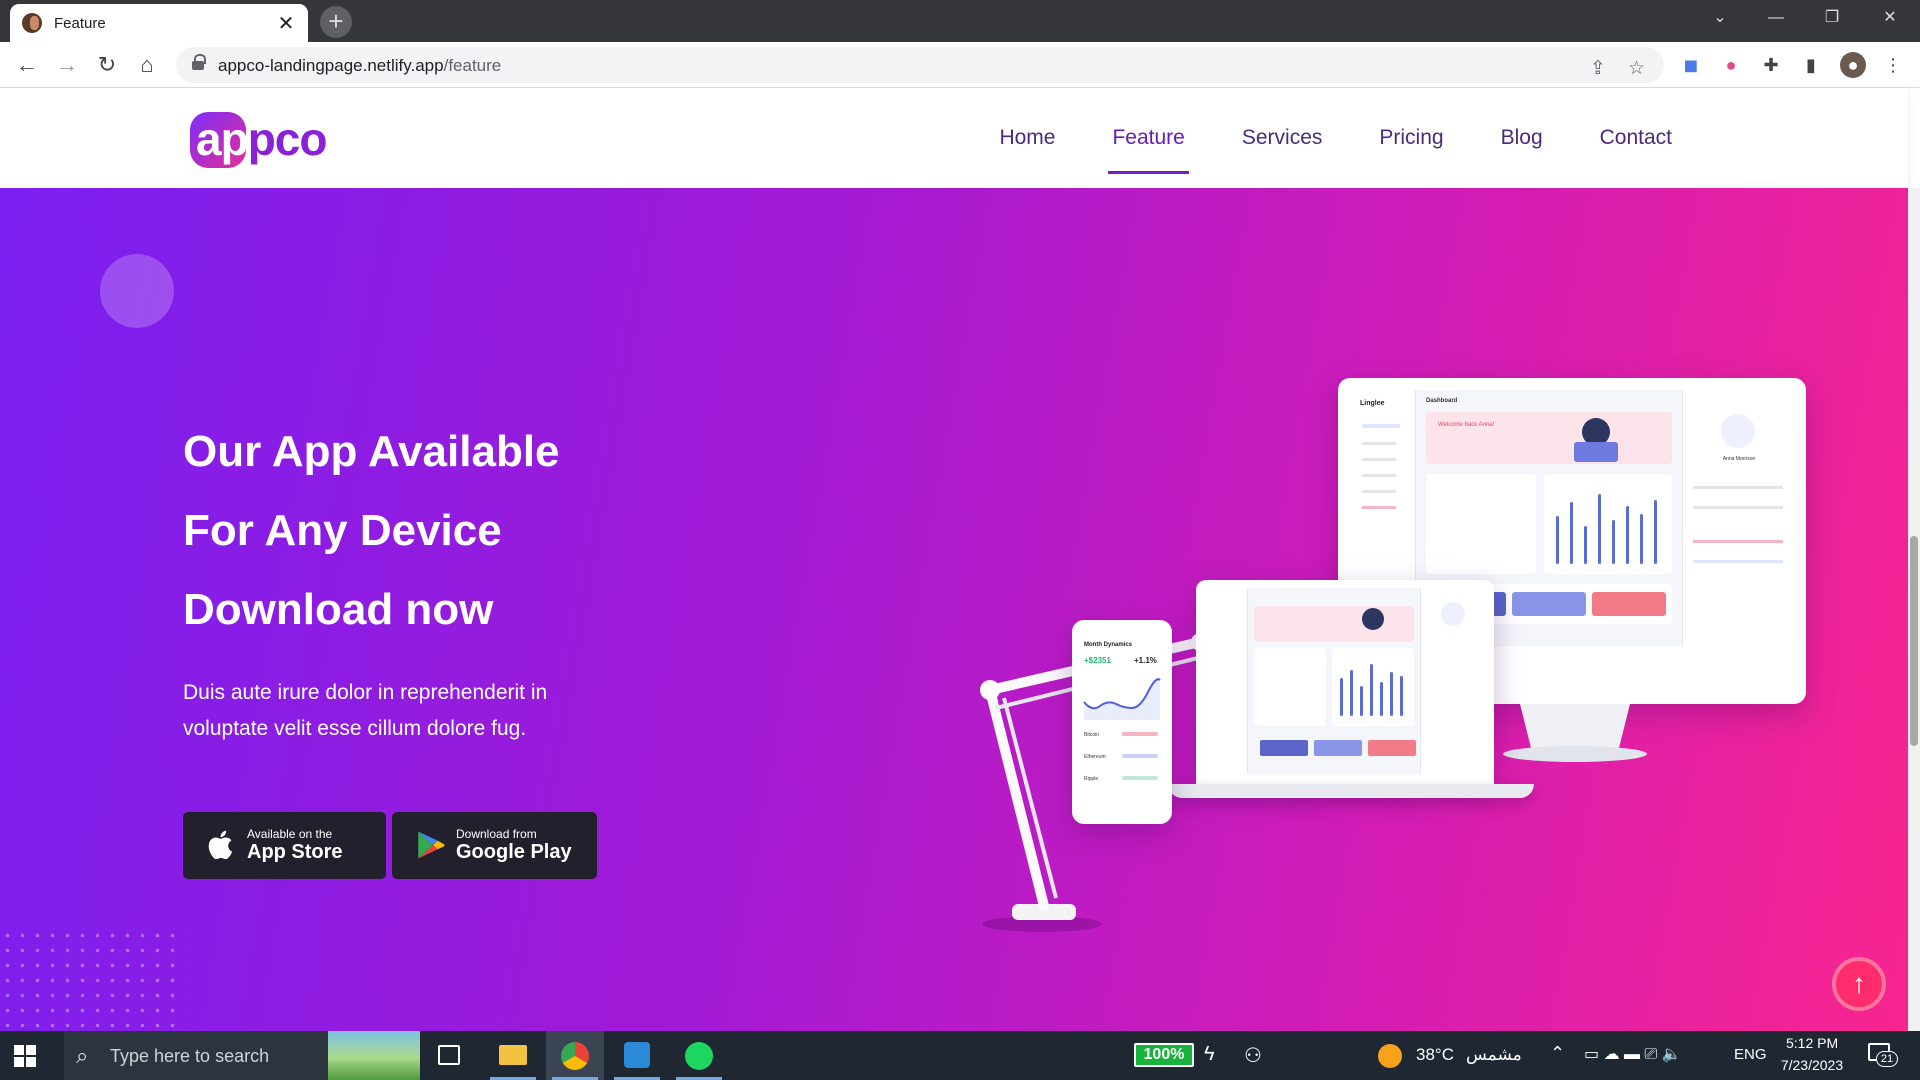  I want to click on extensions-puzzle-icon: ✚, so click(1771, 65).